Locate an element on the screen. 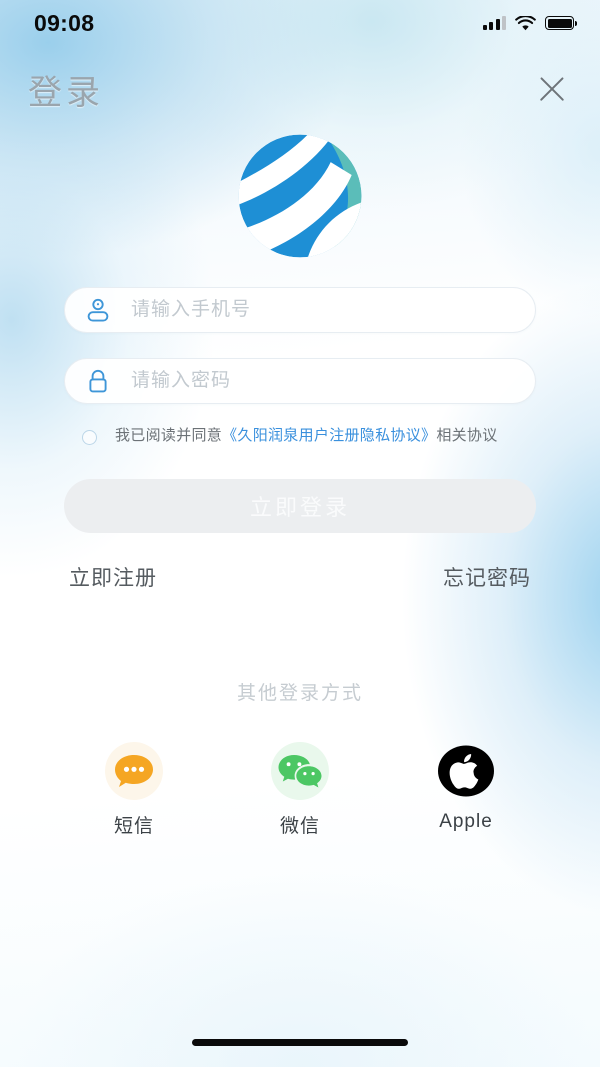 Image resolution: width=600 pixels, height=1067 pixels. password-field is located at coordinates (300, 381).